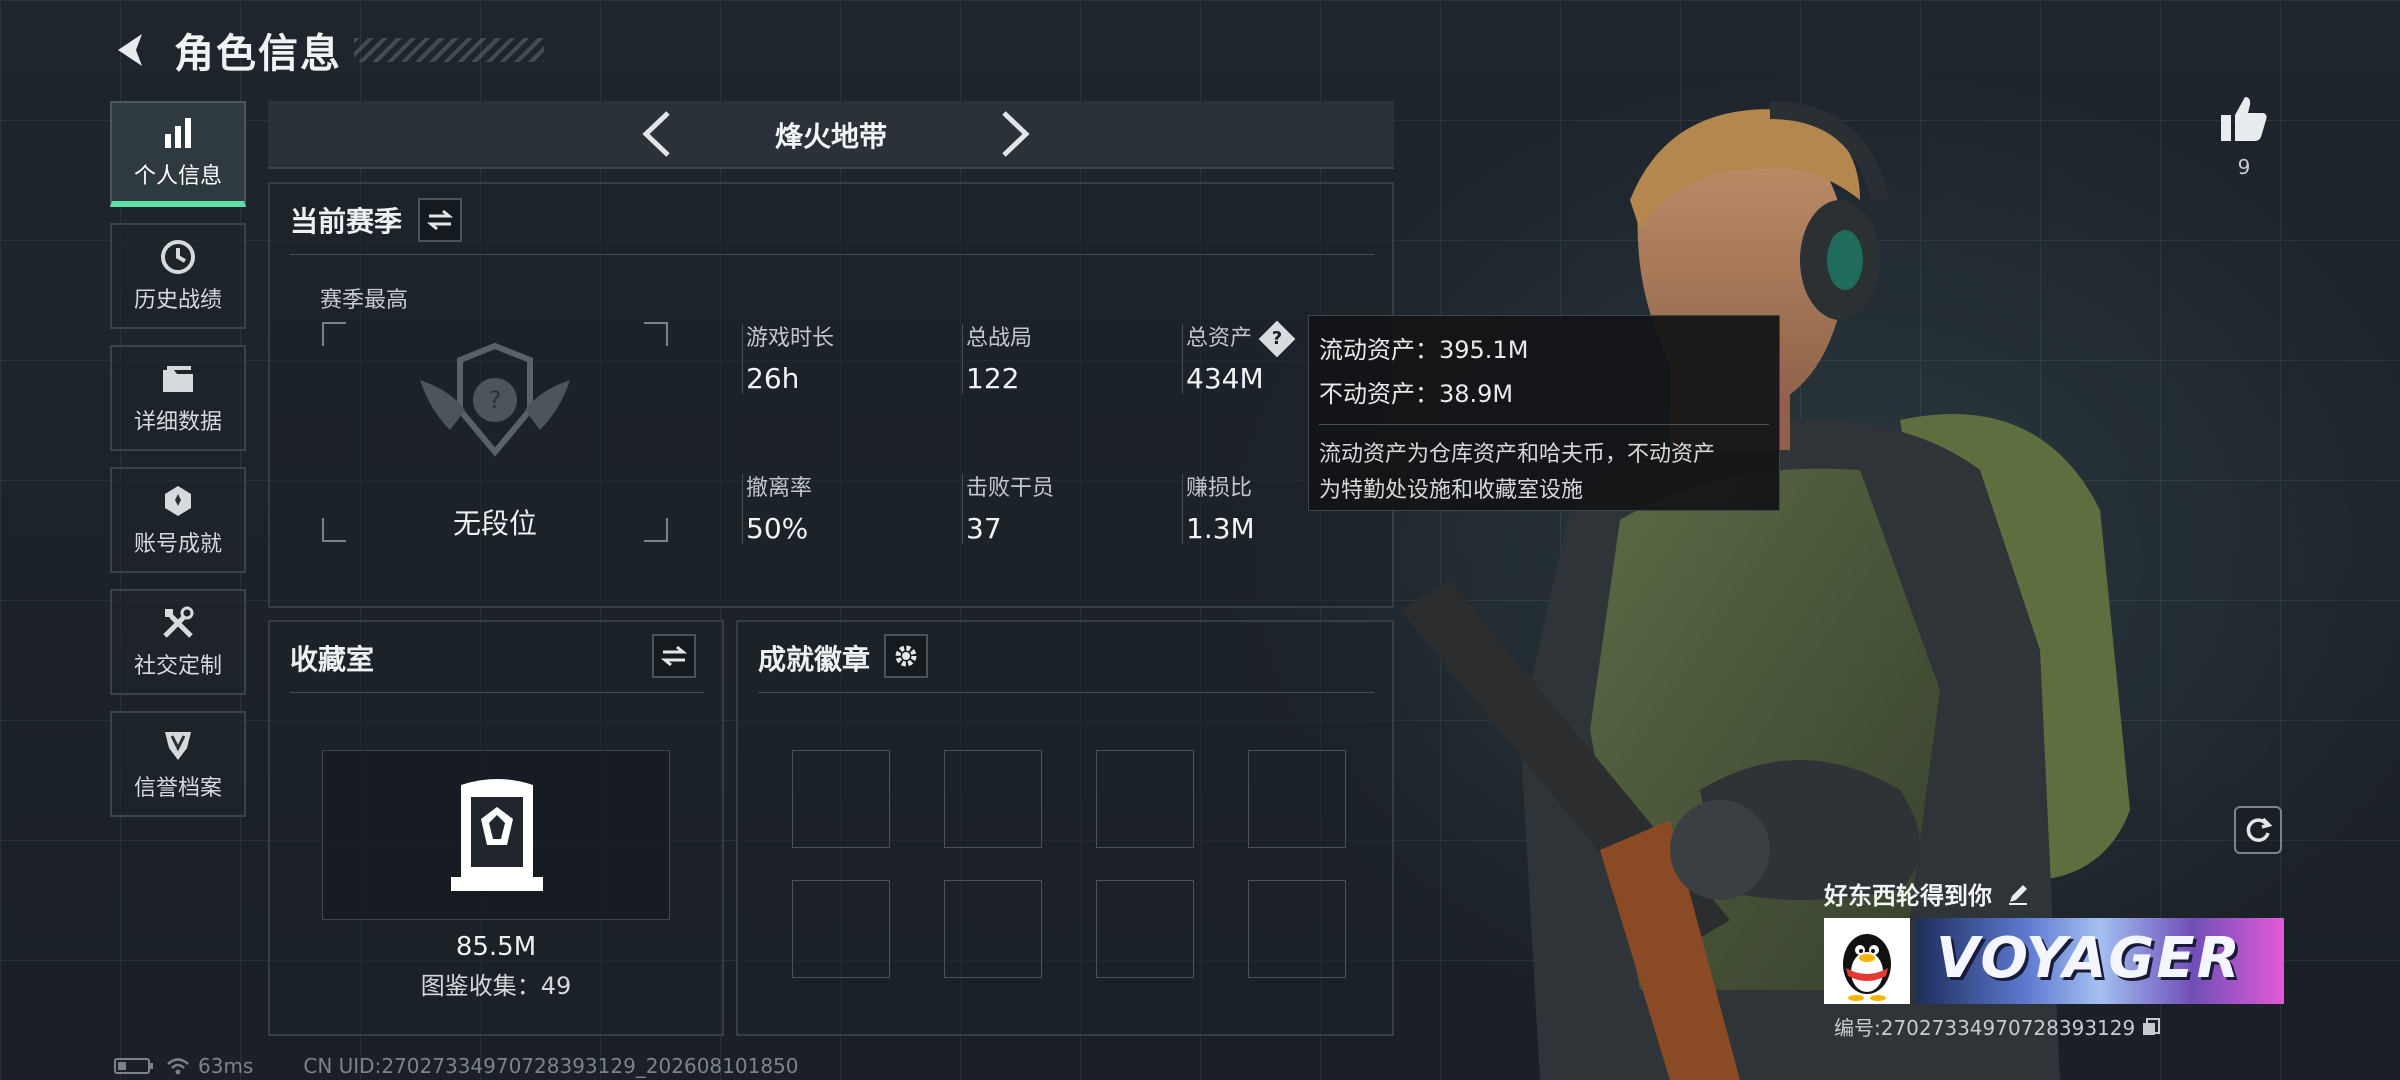 Image resolution: width=2400 pixels, height=1080 pixels. What do you see at coordinates (494, 523) in the screenshot?
I see `rank-name: 无段位` at bounding box center [494, 523].